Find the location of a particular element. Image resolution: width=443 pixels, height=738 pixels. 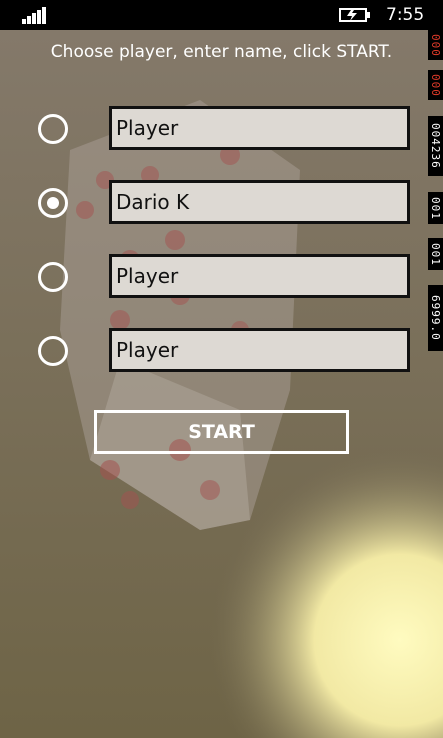

player-3-radio is located at coordinates (53, 277).